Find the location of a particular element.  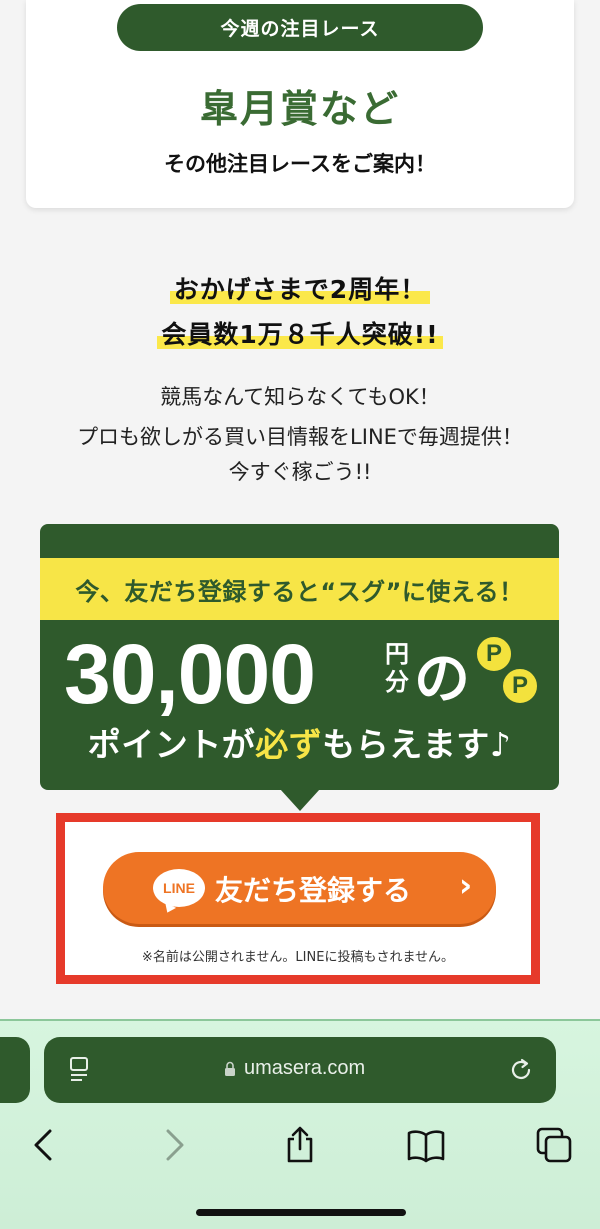

featured-race-subtitle: その他注目レースをご案内！ is located at coordinates (300, 164).